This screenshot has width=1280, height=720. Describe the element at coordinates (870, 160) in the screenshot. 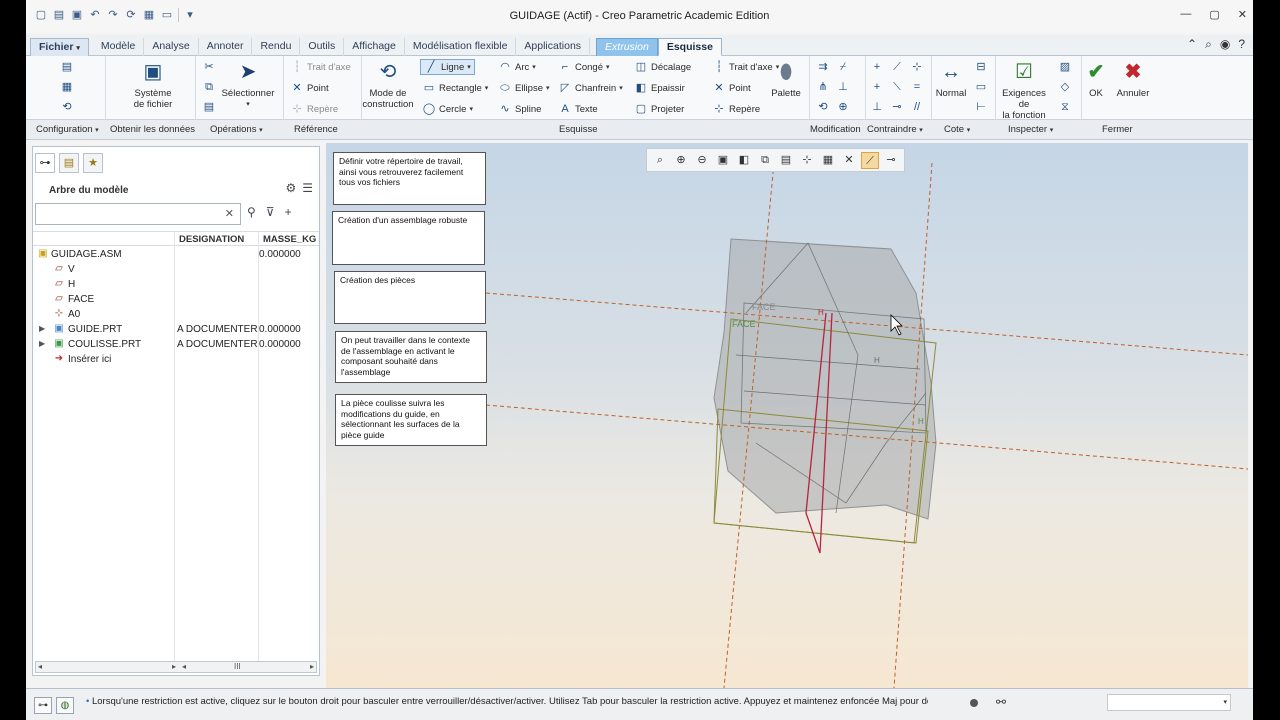

I see `sketch-view-icon: ⟋` at that location.